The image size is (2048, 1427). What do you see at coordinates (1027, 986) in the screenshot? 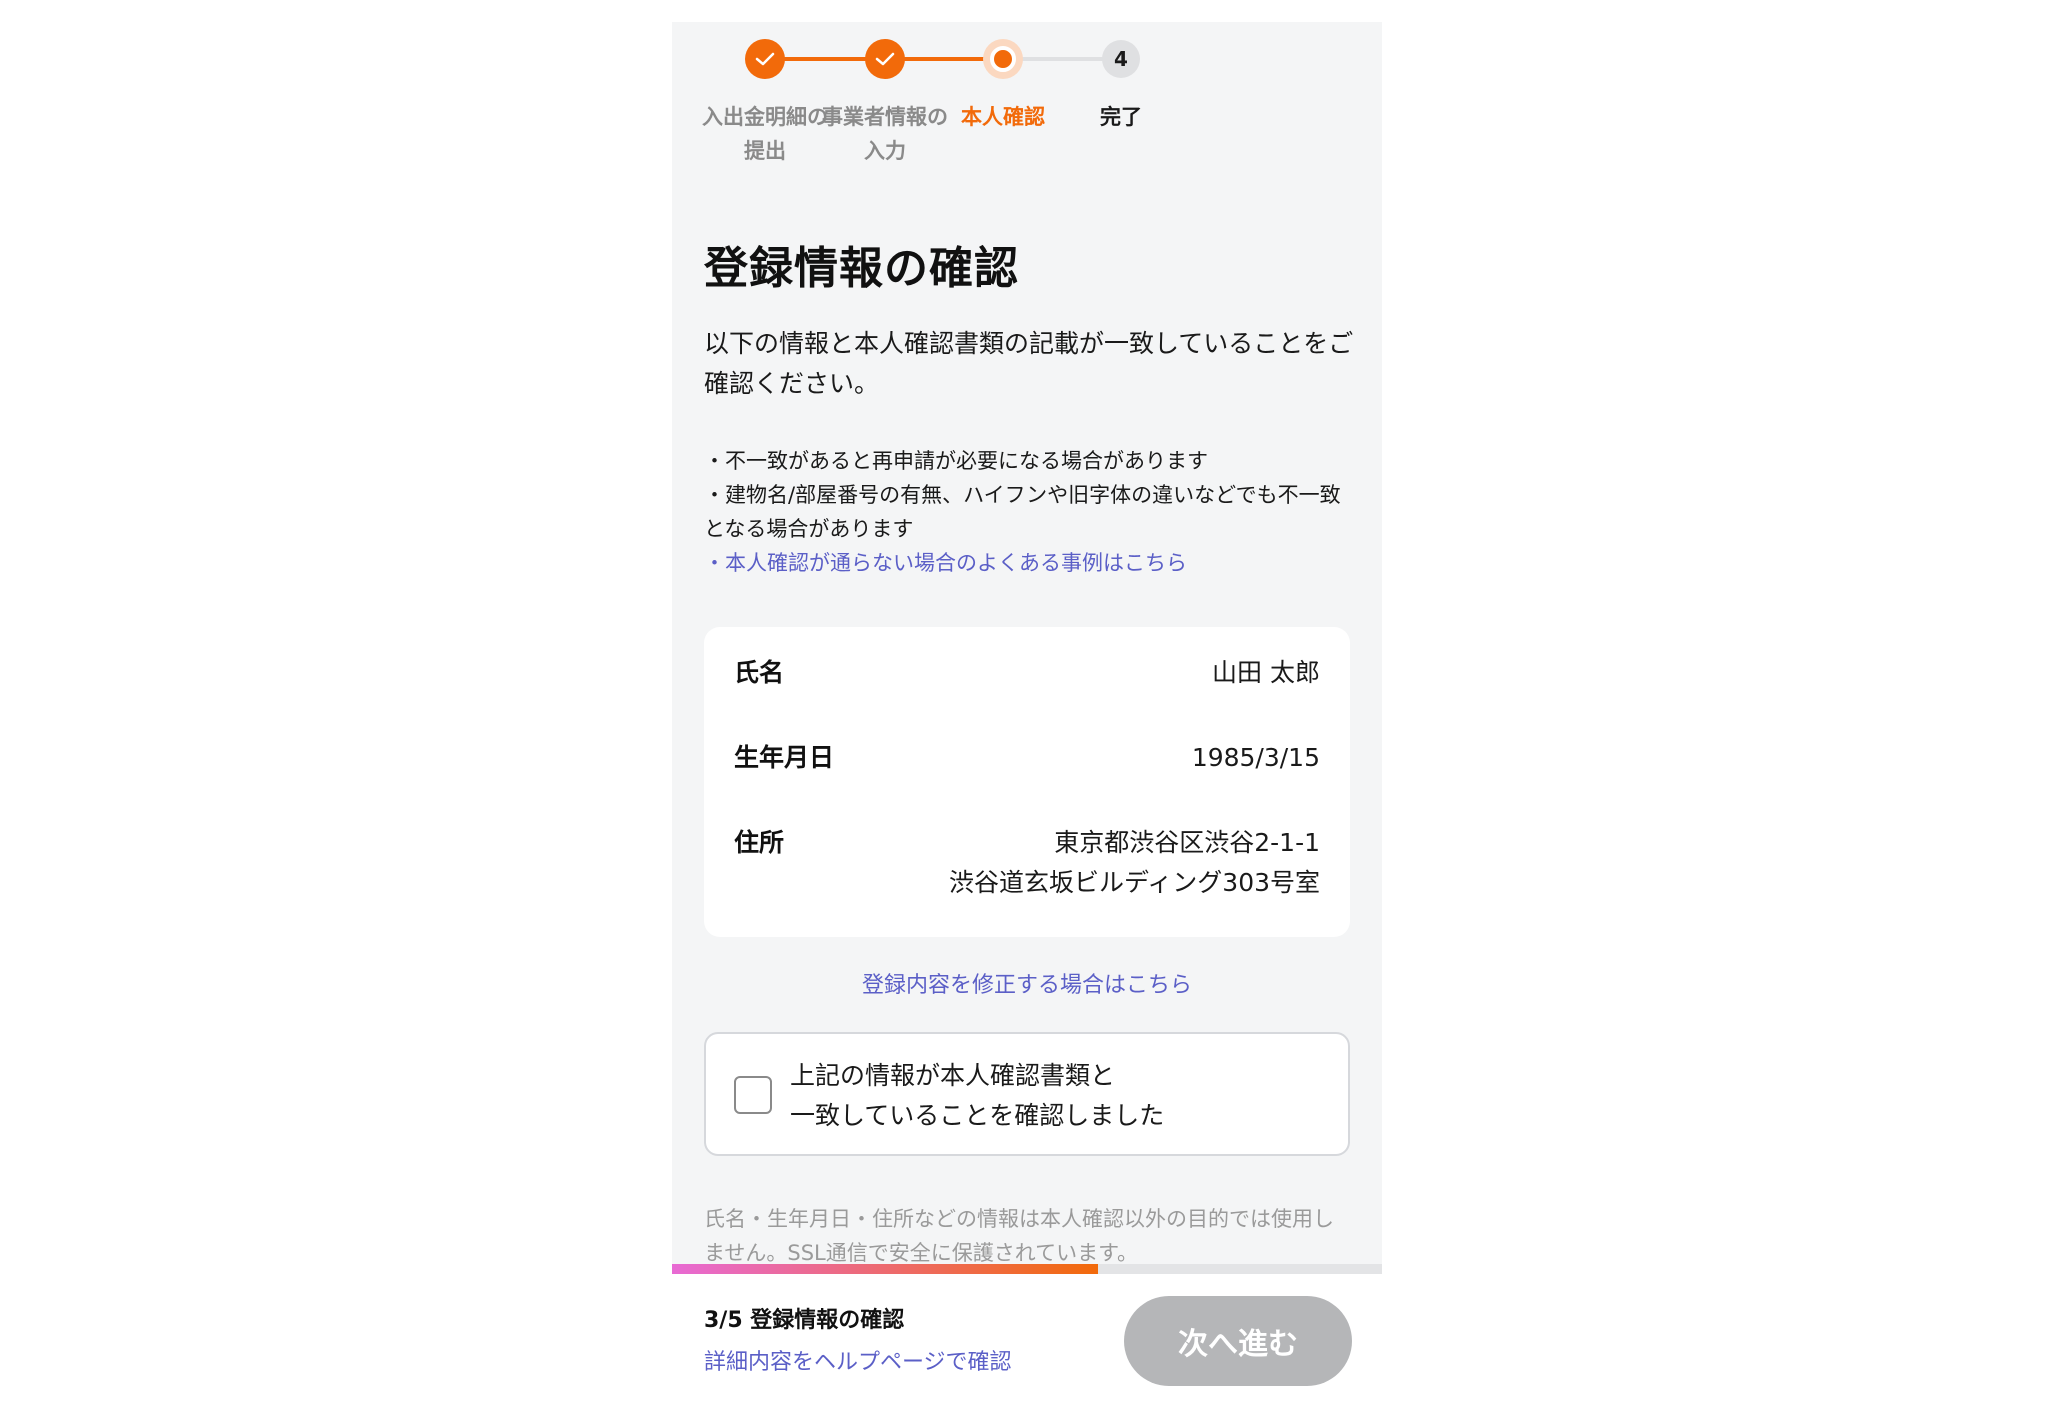
I see `edit-registration-link: 登録内容を修正する場合はこちら` at bounding box center [1027, 986].